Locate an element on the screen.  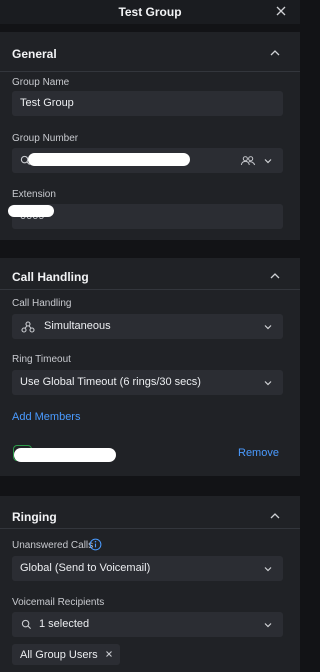
extension-field: 0009 is located at coordinates (145, 216).